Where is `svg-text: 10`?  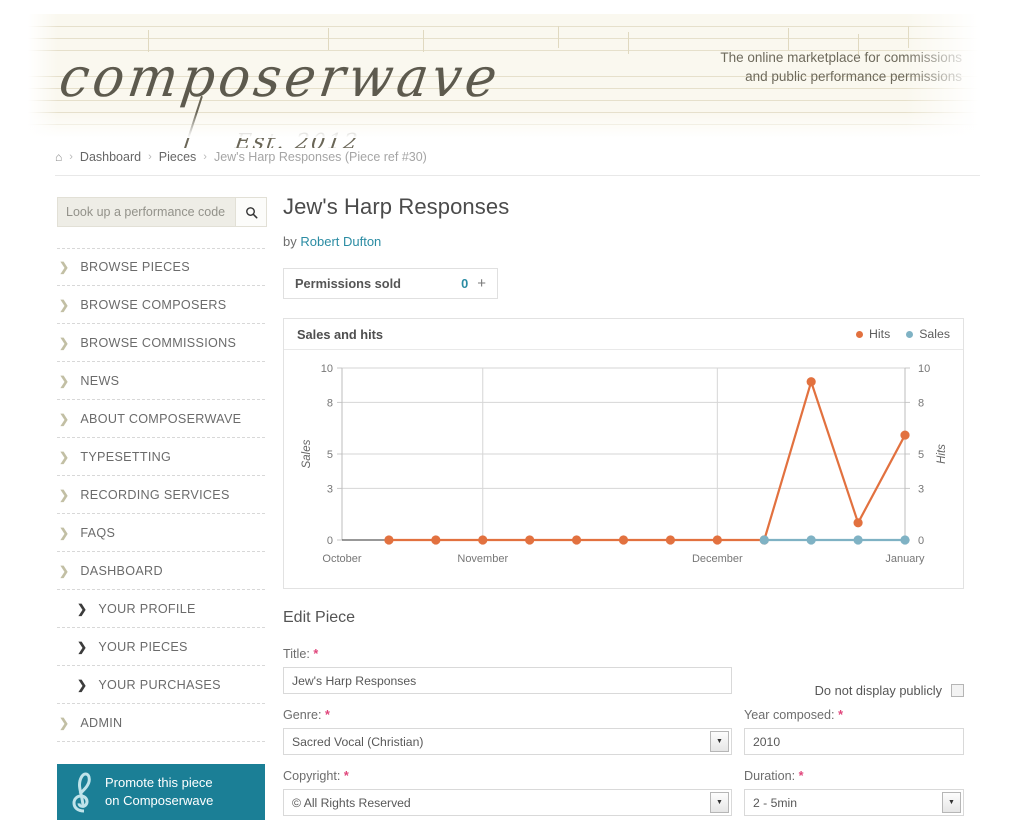
svg-text: 10 is located at coordinates (924, 369).